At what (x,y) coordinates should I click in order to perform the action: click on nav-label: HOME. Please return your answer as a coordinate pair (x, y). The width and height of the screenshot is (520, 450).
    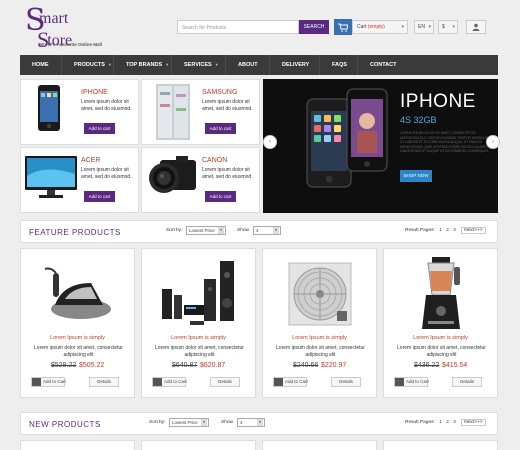
    Looking at the image, I should click on (40, 65).